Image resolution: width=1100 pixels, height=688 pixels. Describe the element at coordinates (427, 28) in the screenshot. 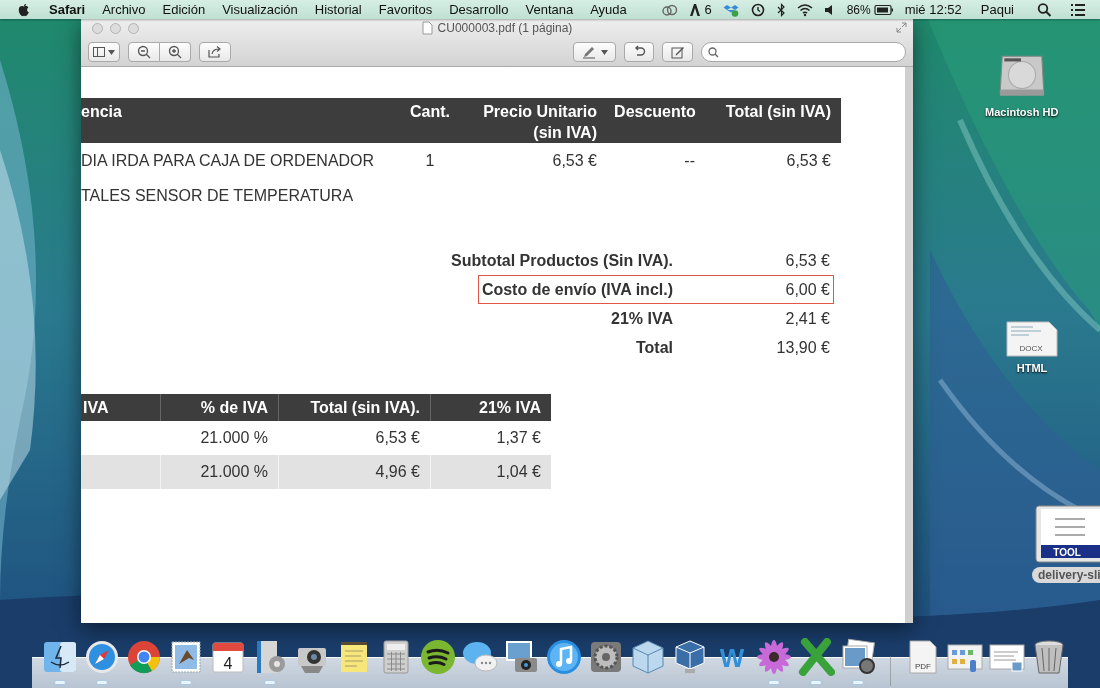

I see `document-icon` at that location.